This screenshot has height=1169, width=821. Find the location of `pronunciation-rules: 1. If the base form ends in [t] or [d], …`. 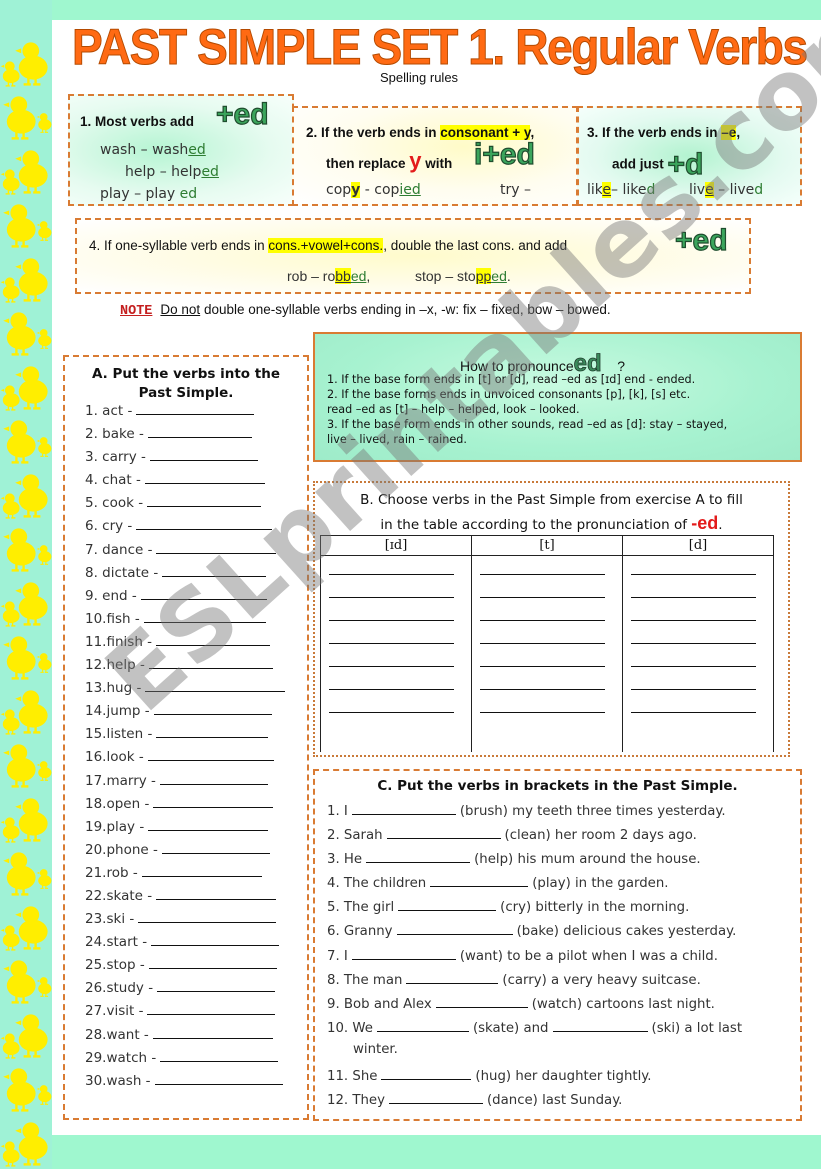

pronunciation-rules: 1. If the base form ends in [t] or [d], … is located at coordinates (527, 409).